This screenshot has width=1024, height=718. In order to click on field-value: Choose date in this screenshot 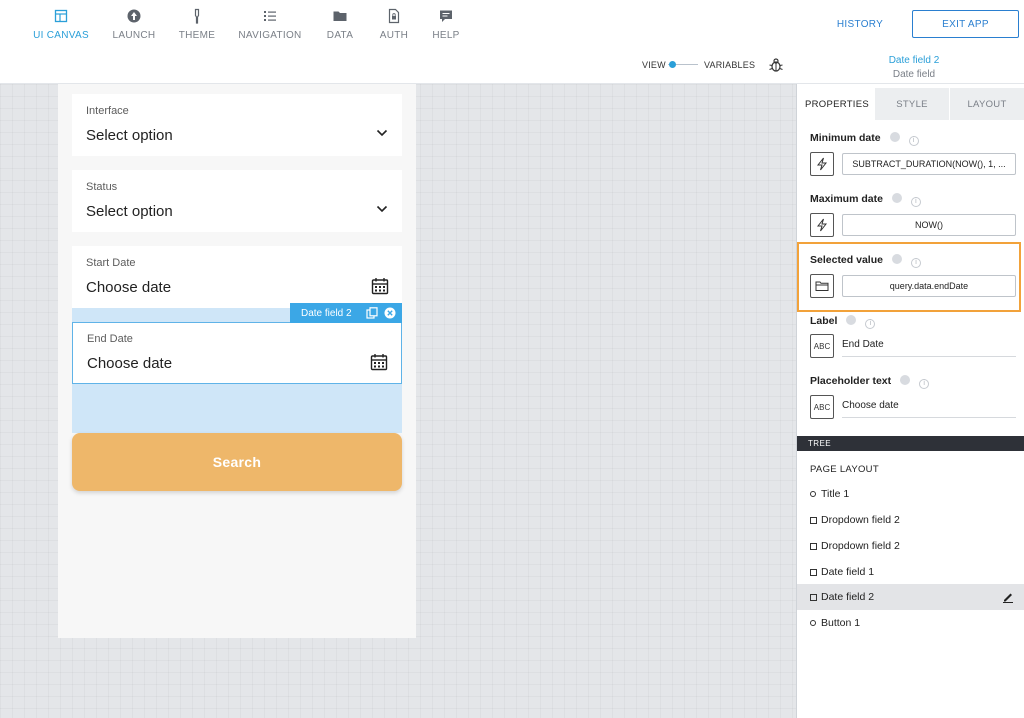, I will do `click(129, 287)`.